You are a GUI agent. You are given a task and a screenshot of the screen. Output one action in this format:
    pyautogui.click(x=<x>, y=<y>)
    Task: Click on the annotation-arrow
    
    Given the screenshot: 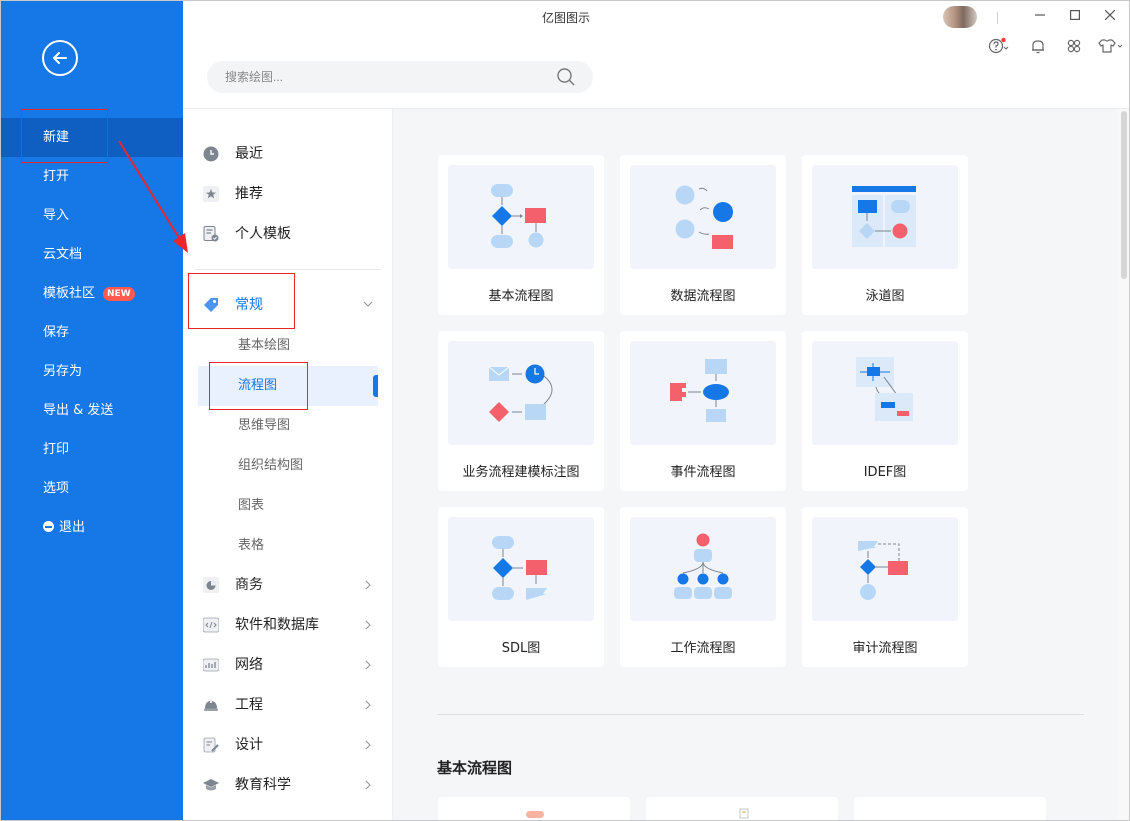 What is the action you would take?
    pyautogui.click(x=153, y=196)
    